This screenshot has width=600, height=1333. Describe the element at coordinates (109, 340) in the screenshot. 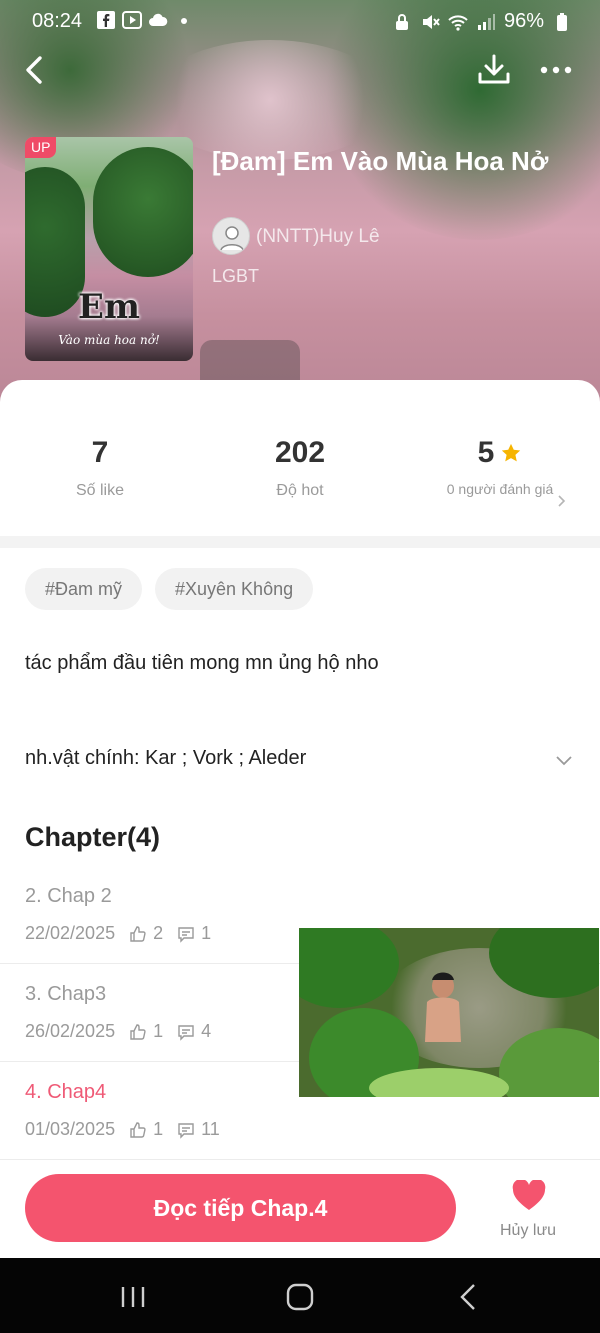

I see `cover-subtitle: Vào mùa hoa nở!` at that location.